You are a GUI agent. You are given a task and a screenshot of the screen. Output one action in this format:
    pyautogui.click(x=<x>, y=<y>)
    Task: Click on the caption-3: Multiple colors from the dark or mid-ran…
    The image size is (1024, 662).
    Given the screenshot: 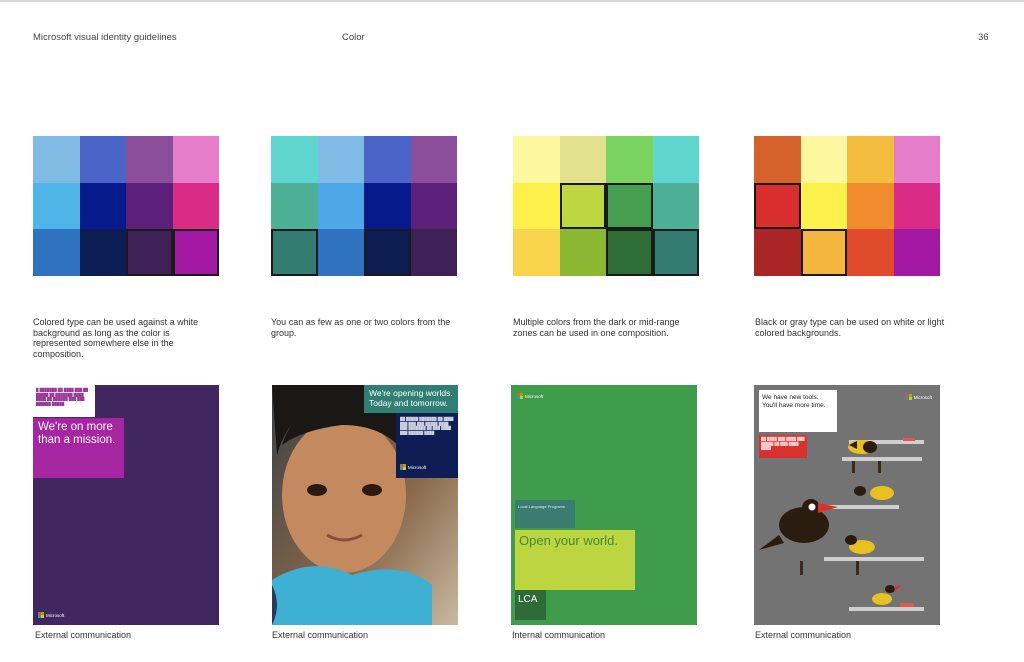 What is the action you would take?
    pyautogui.click(x=596, y=327)
    